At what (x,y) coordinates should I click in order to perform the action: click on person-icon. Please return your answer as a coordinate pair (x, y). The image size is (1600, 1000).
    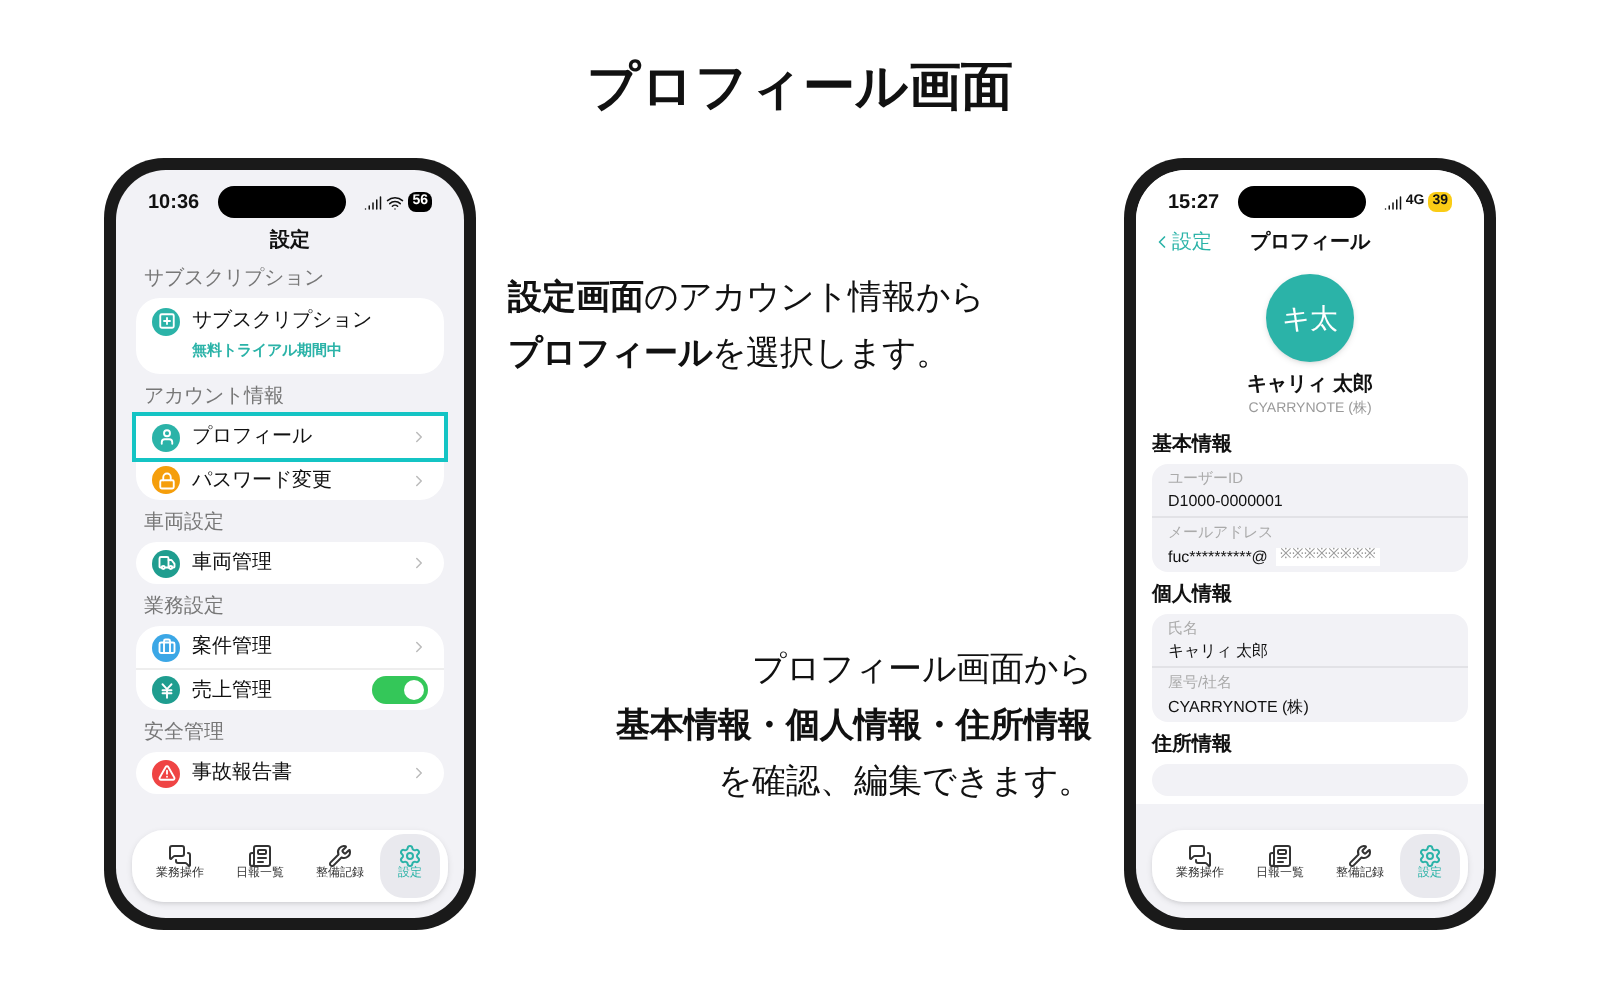
    Looking at the image, I should click on (166, 437).